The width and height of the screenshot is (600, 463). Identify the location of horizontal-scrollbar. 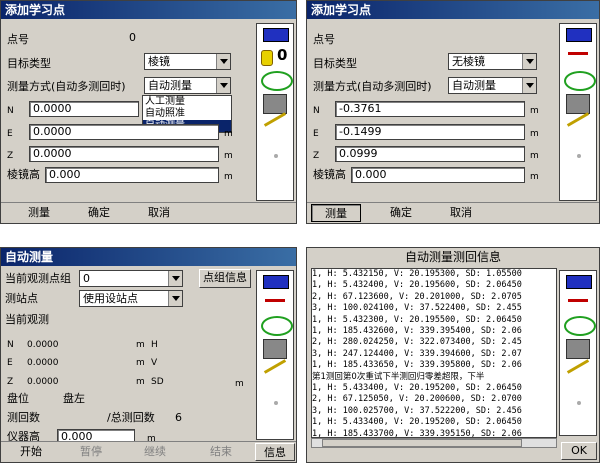
(434, 443).